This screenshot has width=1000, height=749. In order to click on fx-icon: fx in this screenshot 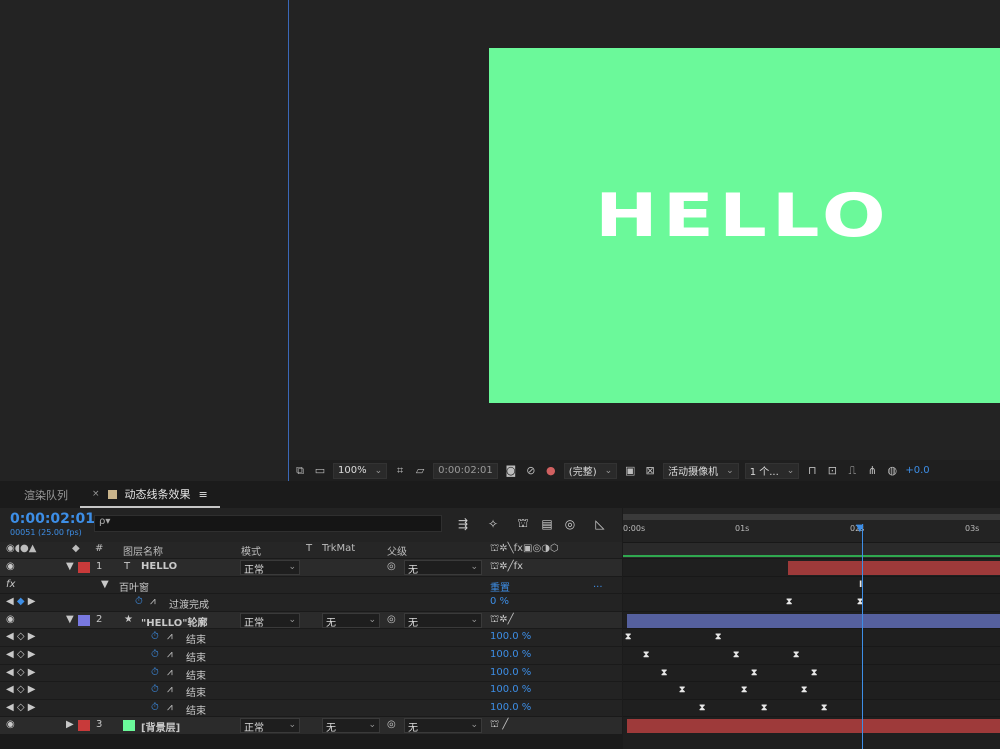, I will do `click(10, 584)`.